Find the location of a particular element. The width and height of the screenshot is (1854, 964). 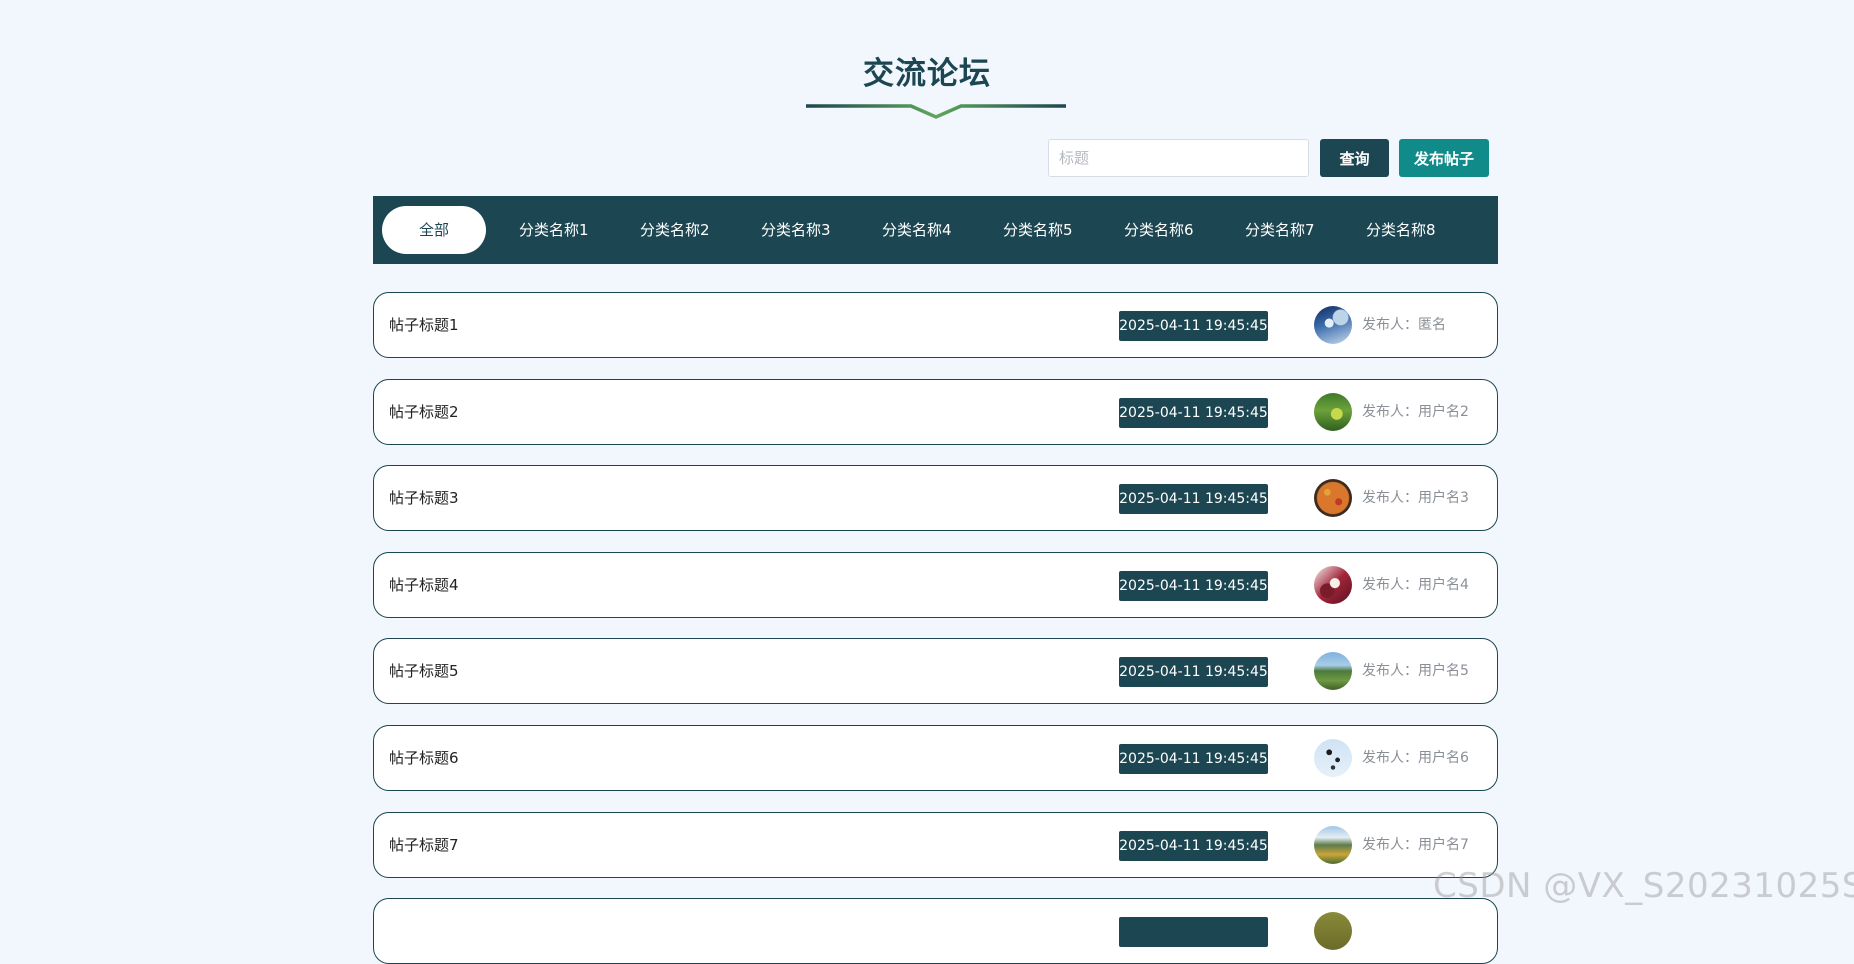

post-title: 帖子标题7 is located at coordinates (424, 845).